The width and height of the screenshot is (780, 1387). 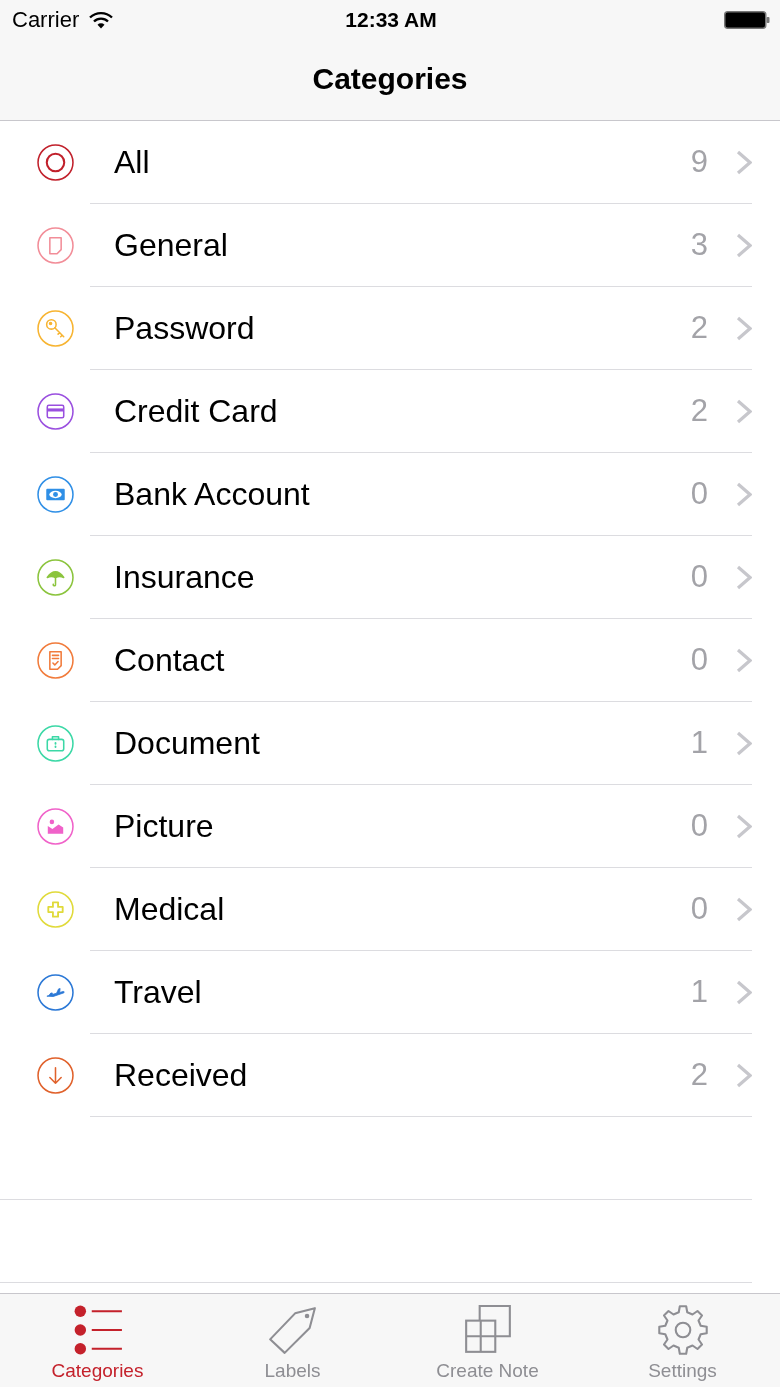 What do you see at coordinates (747, 20) in the screenshot?
I see `battery-icon` at bounding box center [747, 20].